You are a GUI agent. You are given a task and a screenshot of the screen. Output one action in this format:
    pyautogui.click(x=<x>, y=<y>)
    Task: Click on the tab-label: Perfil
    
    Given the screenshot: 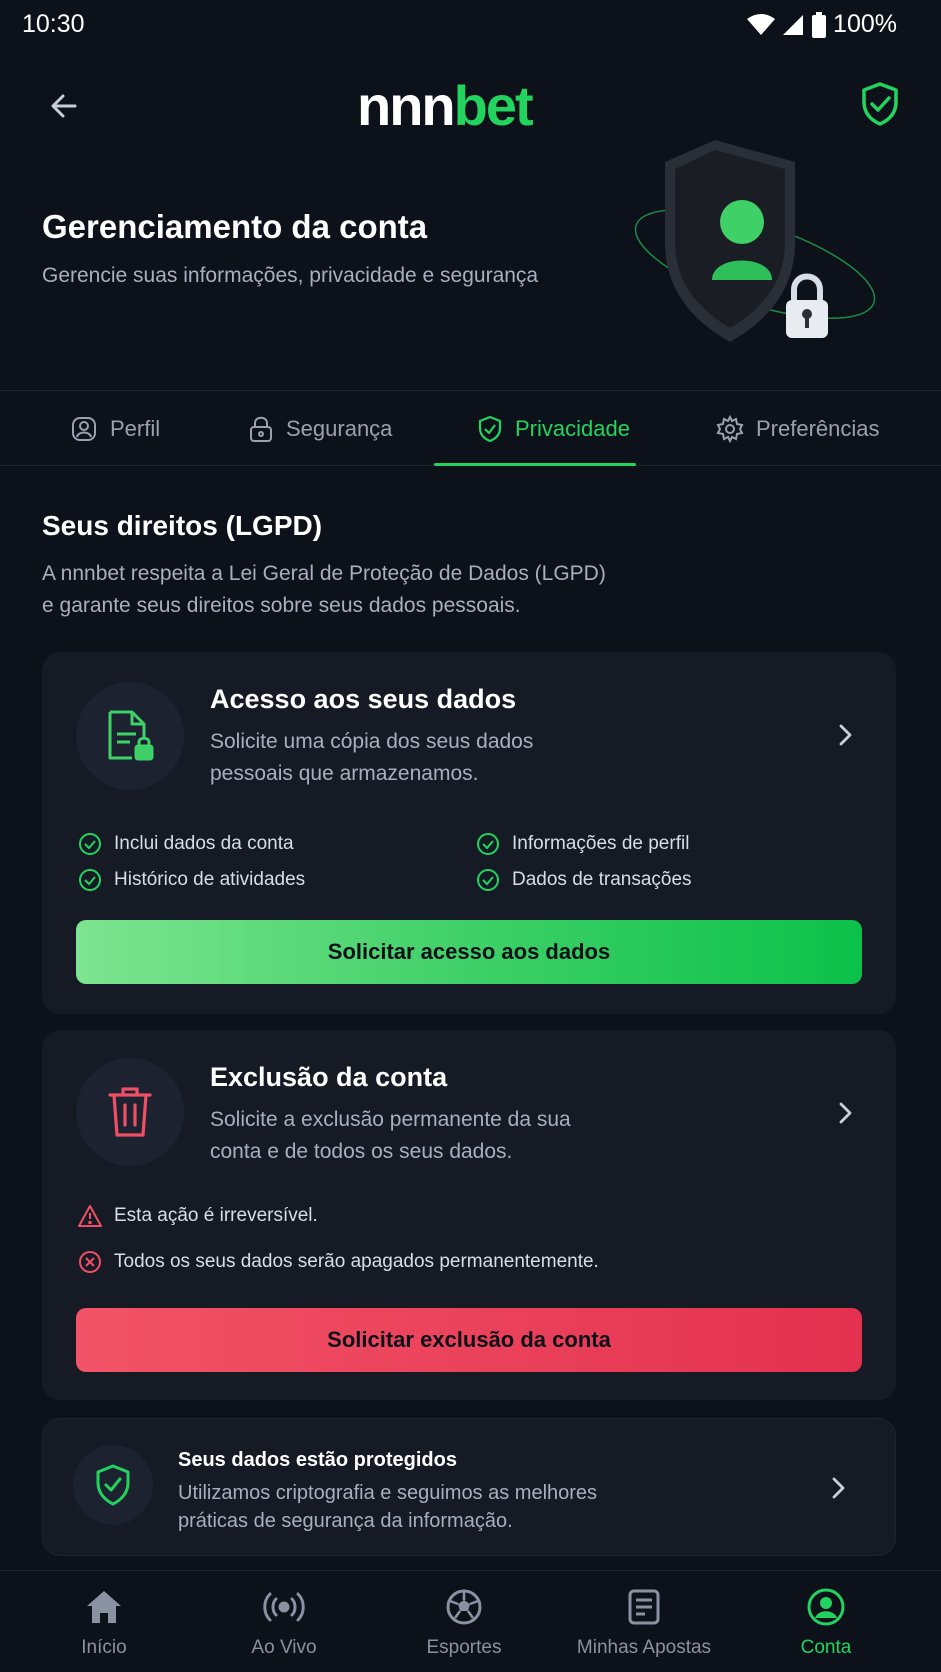 What is the action you would take?
    pyautogui.click(x=135, y=428)
    